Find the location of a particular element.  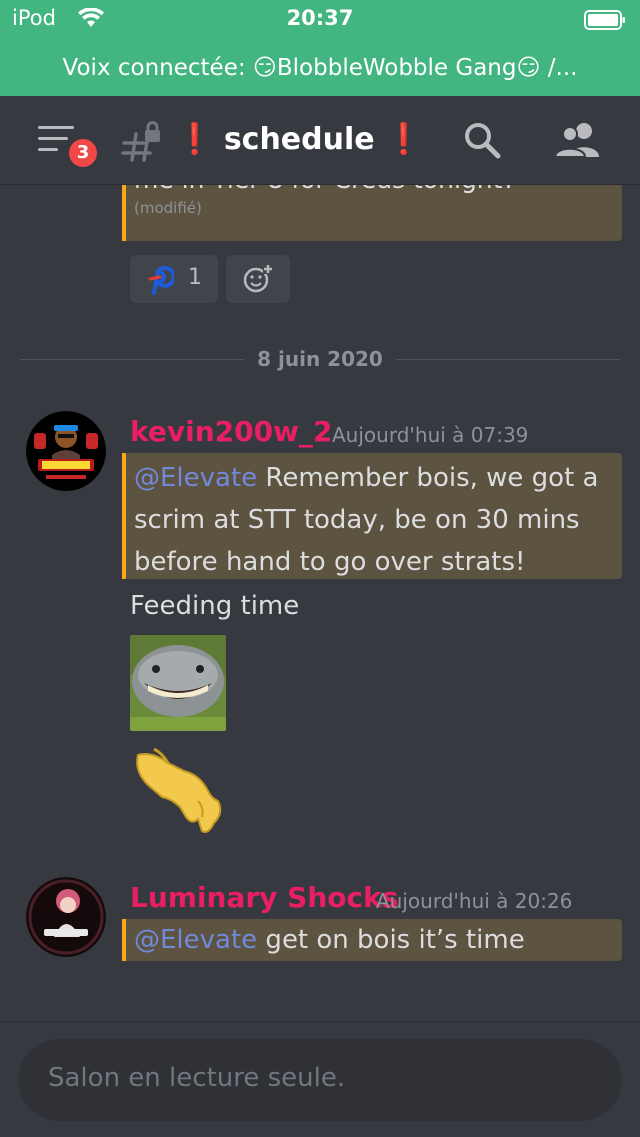

date-divider: 8 juin 2020 is located at coordinates (320, 359).